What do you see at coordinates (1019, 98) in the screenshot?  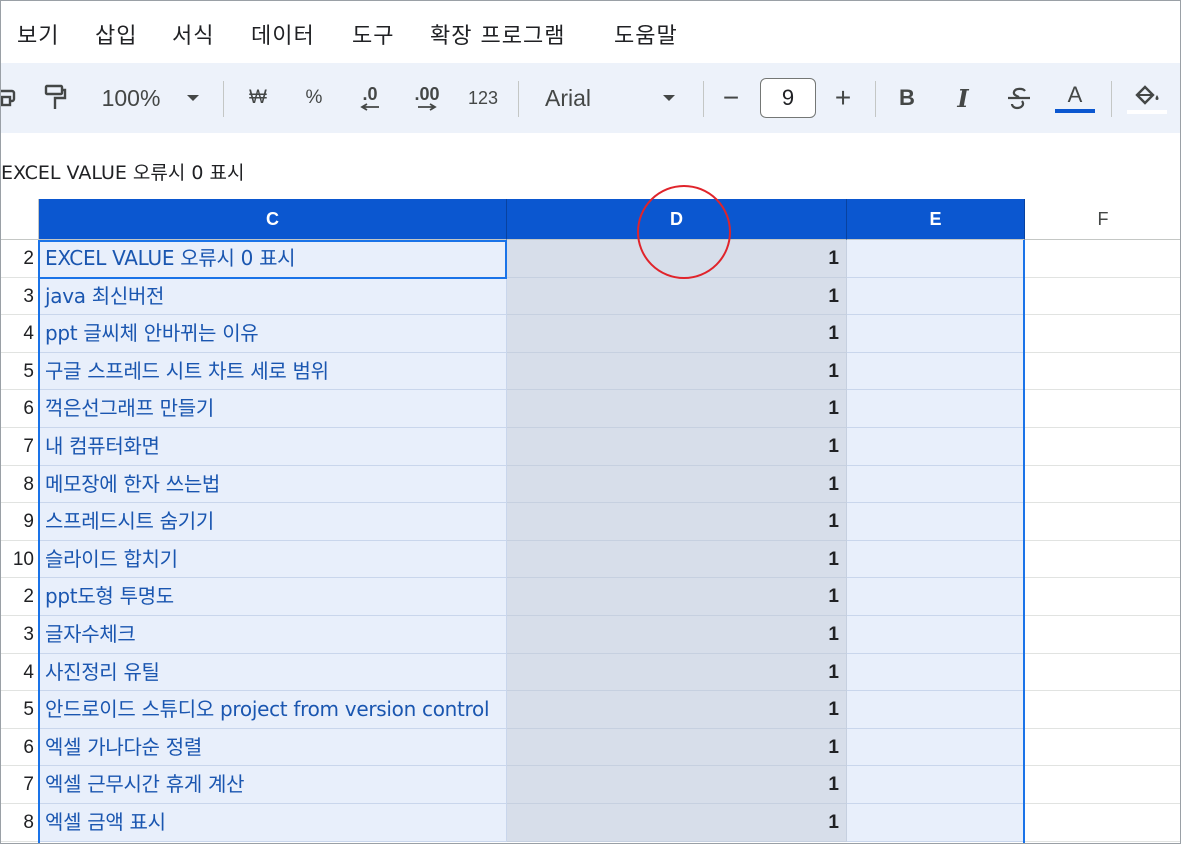 I see `strikethrough-icon` at bounding box center [1019, 98].